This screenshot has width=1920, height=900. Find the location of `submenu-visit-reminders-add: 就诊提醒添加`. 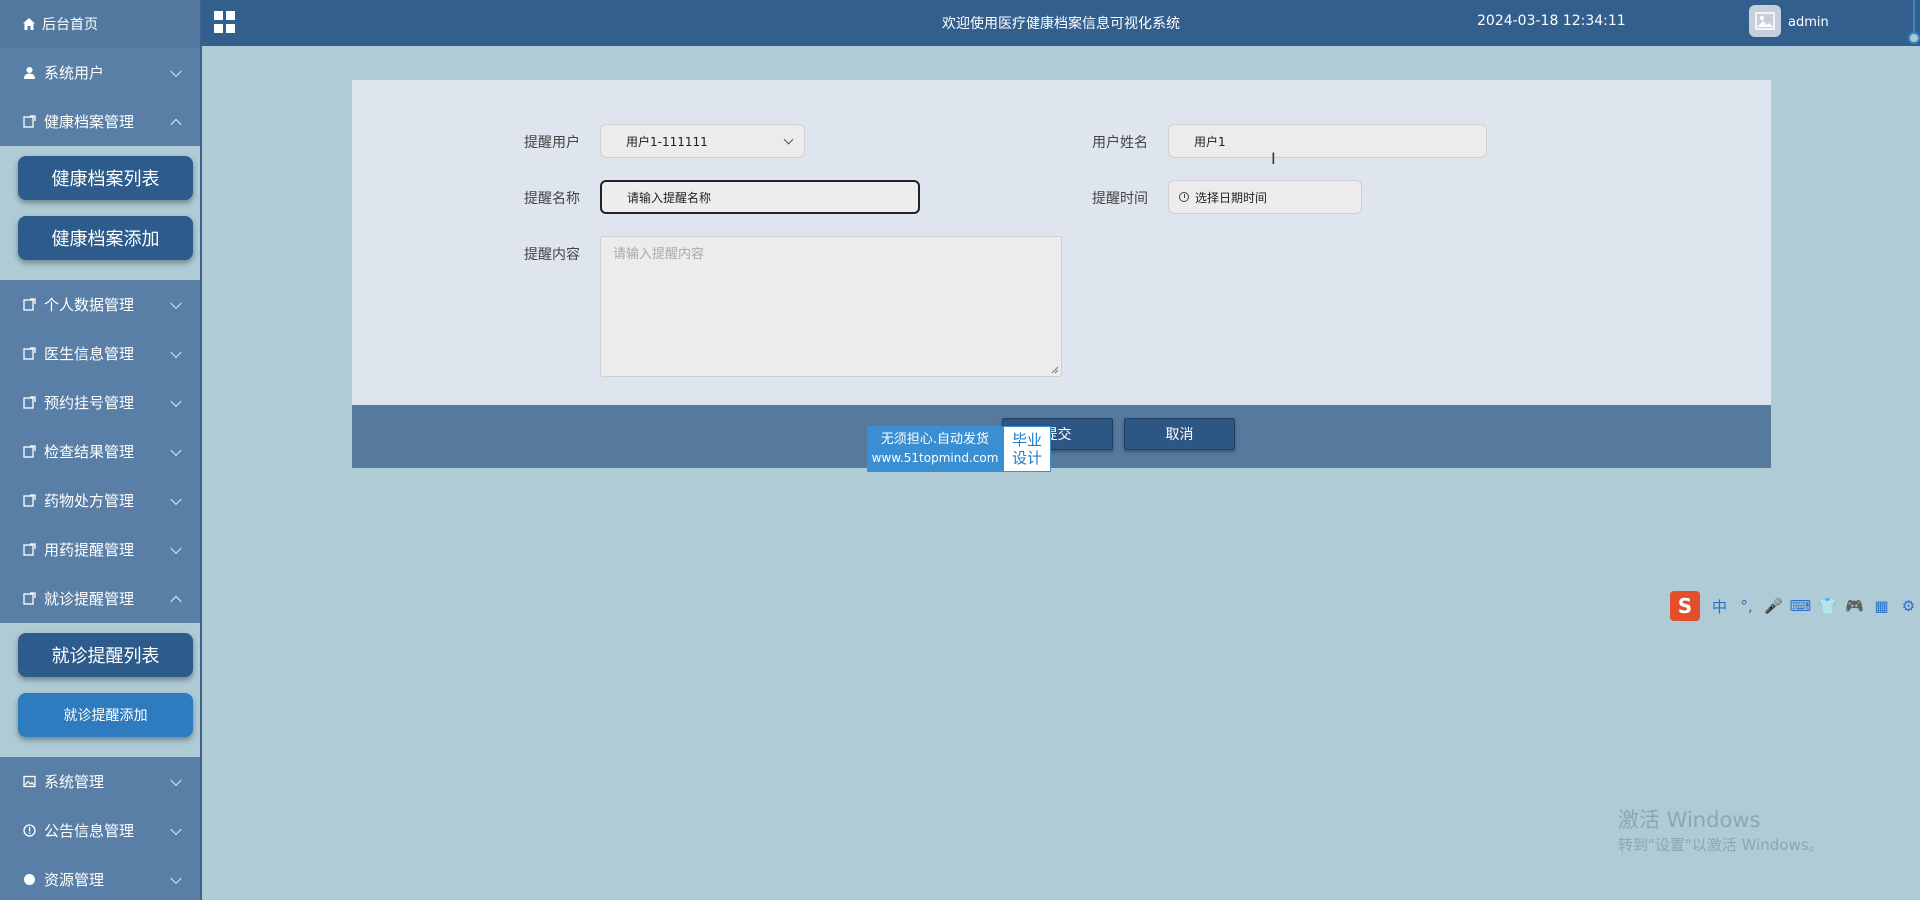

submenu-visit-reminders-add: 就诊提醒添加 is located at coordinates (105, 715).